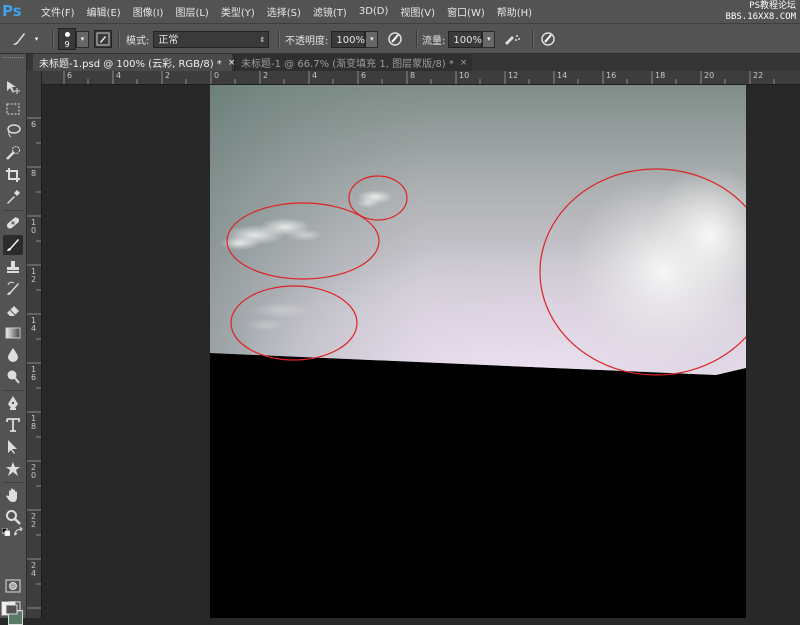 The height and width of the screenshot is (625, 800). Describe the element at coordinates (434, 41) in the screenshot. I see `flow-label: 流量:` at that location.